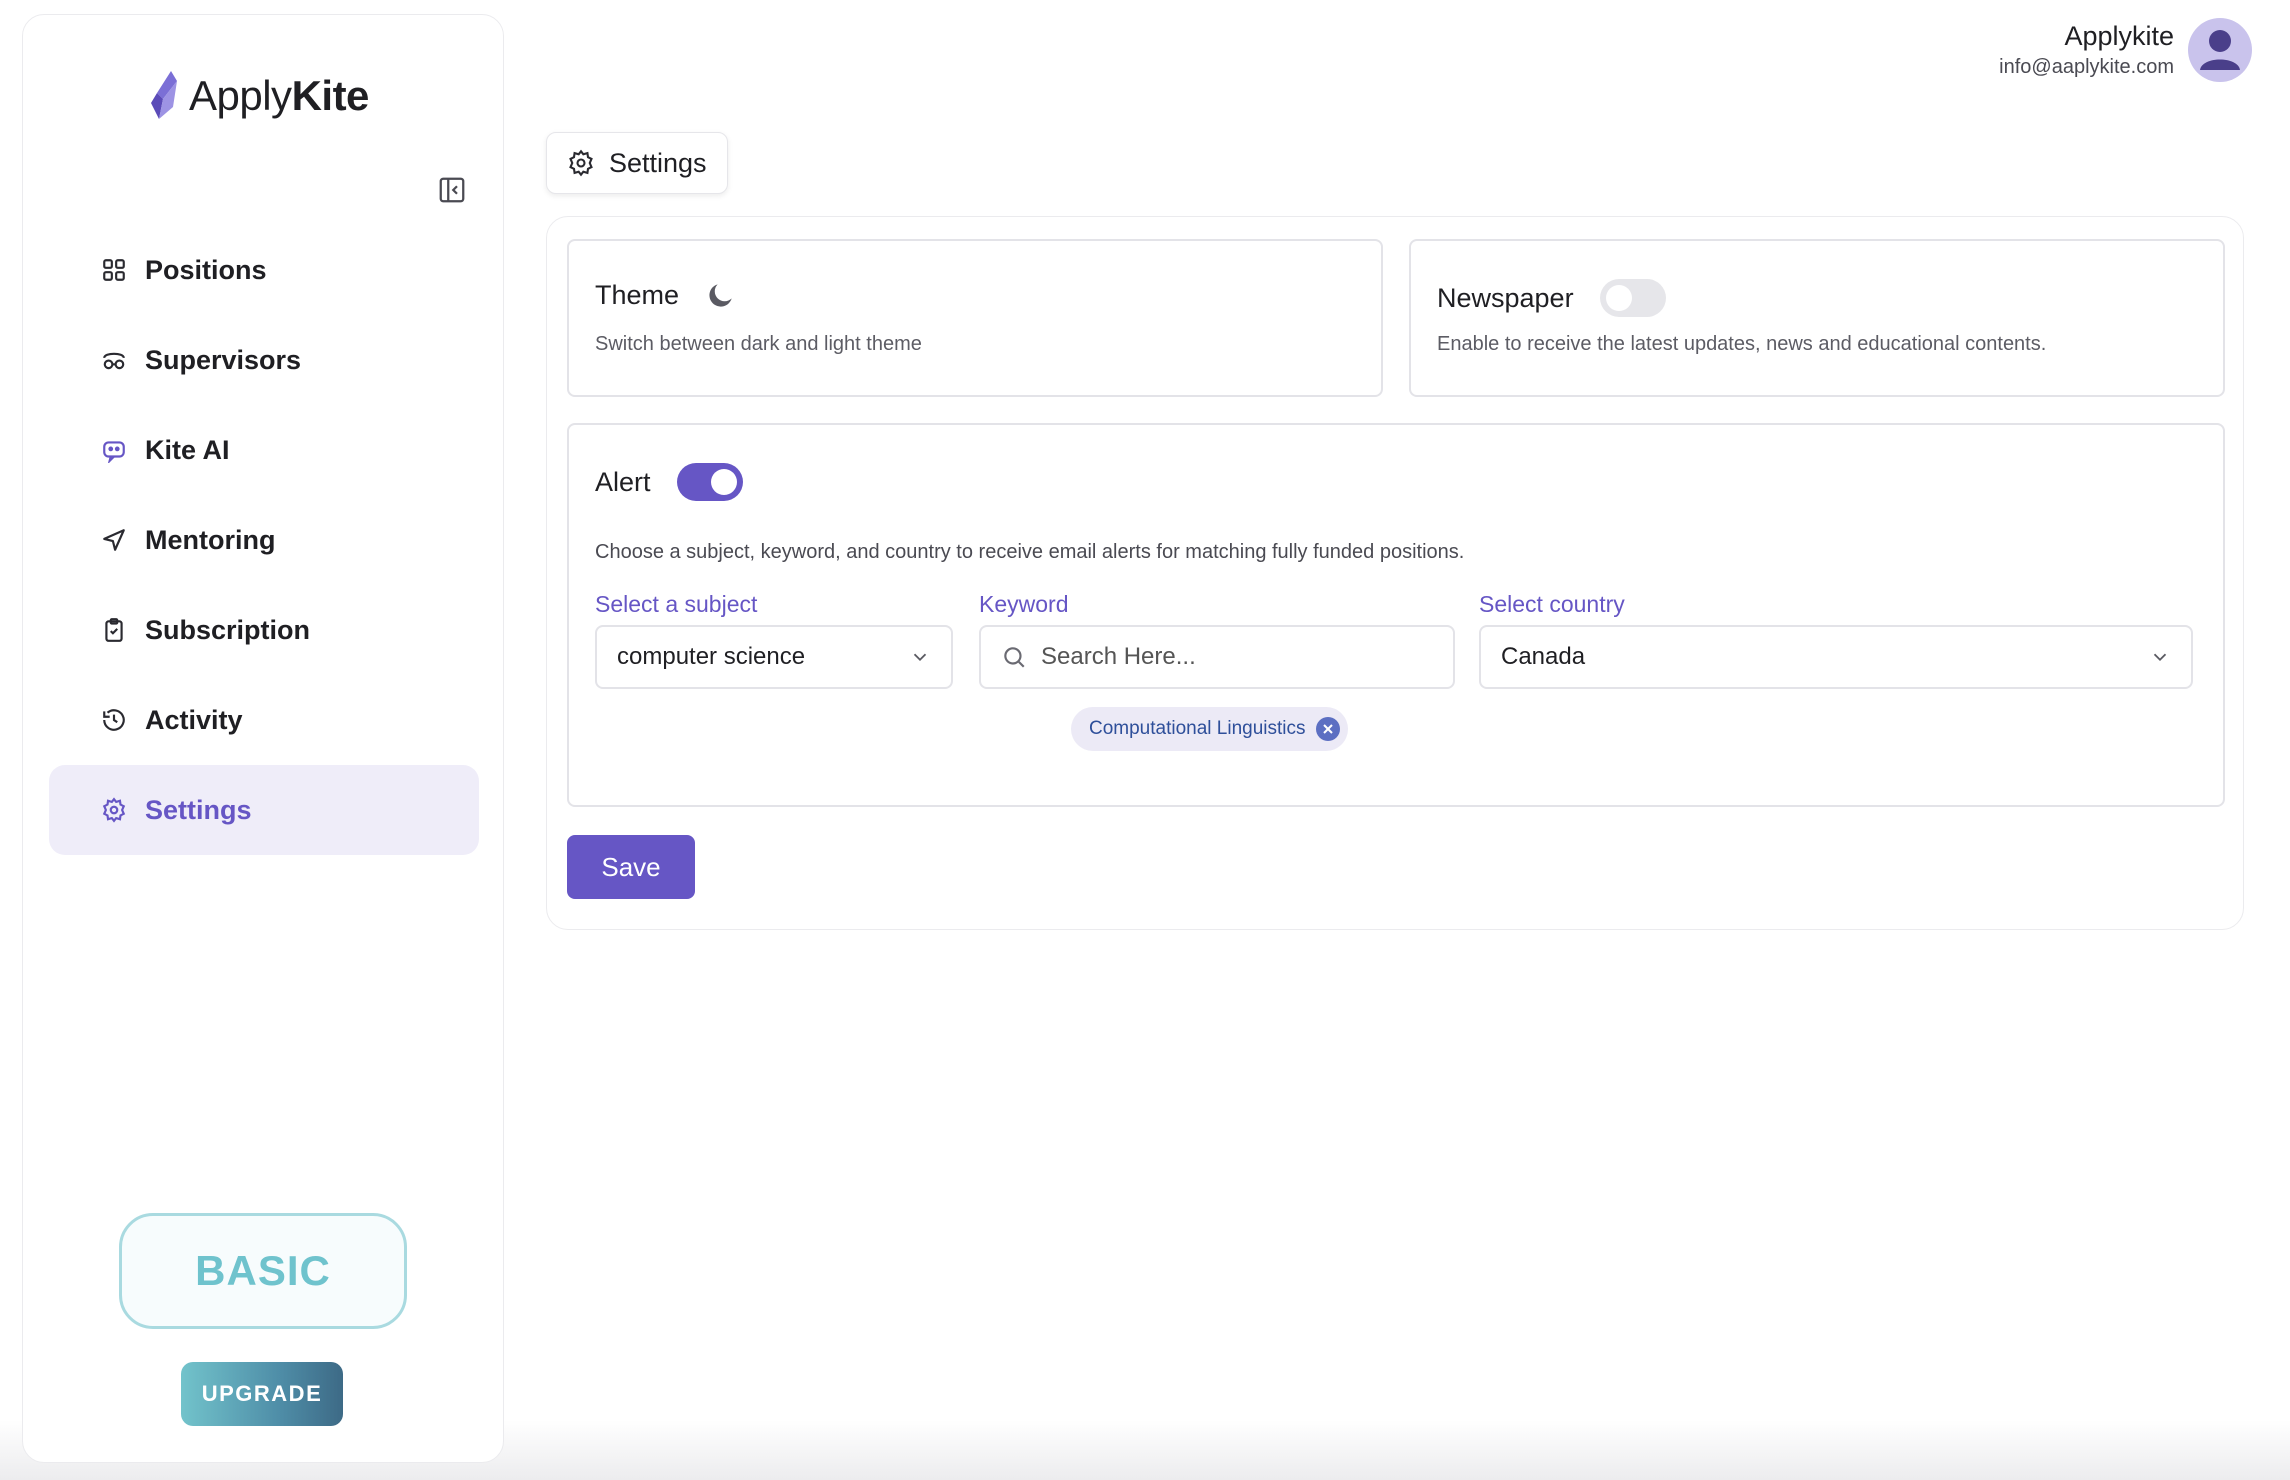 This screenshot has width=2290, height=1480. What do you see at coordinates (198, 809) in the screenshot?
I see `sidebar-item-label: Settings` at bounding box center [198, 809].